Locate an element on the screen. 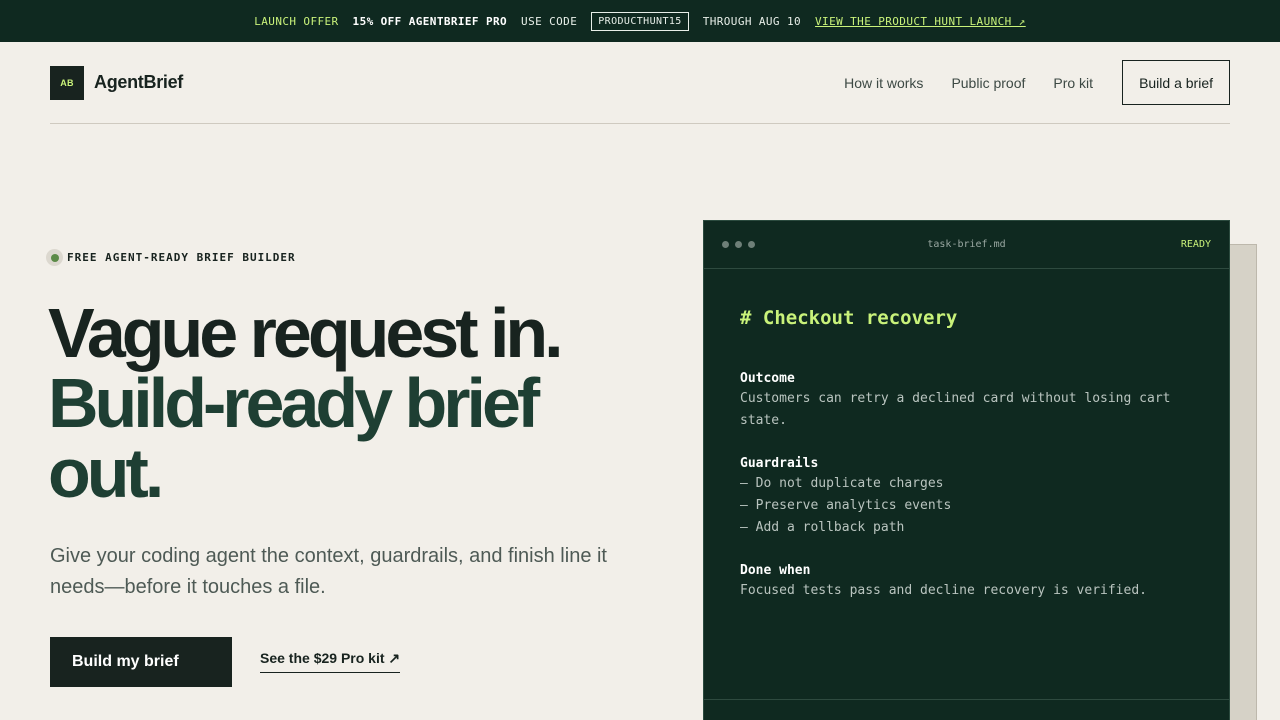 The height and width of the screenshot is (720, 1280). build-my-brief-button: Build my brief is located at coordinates (141, 662).